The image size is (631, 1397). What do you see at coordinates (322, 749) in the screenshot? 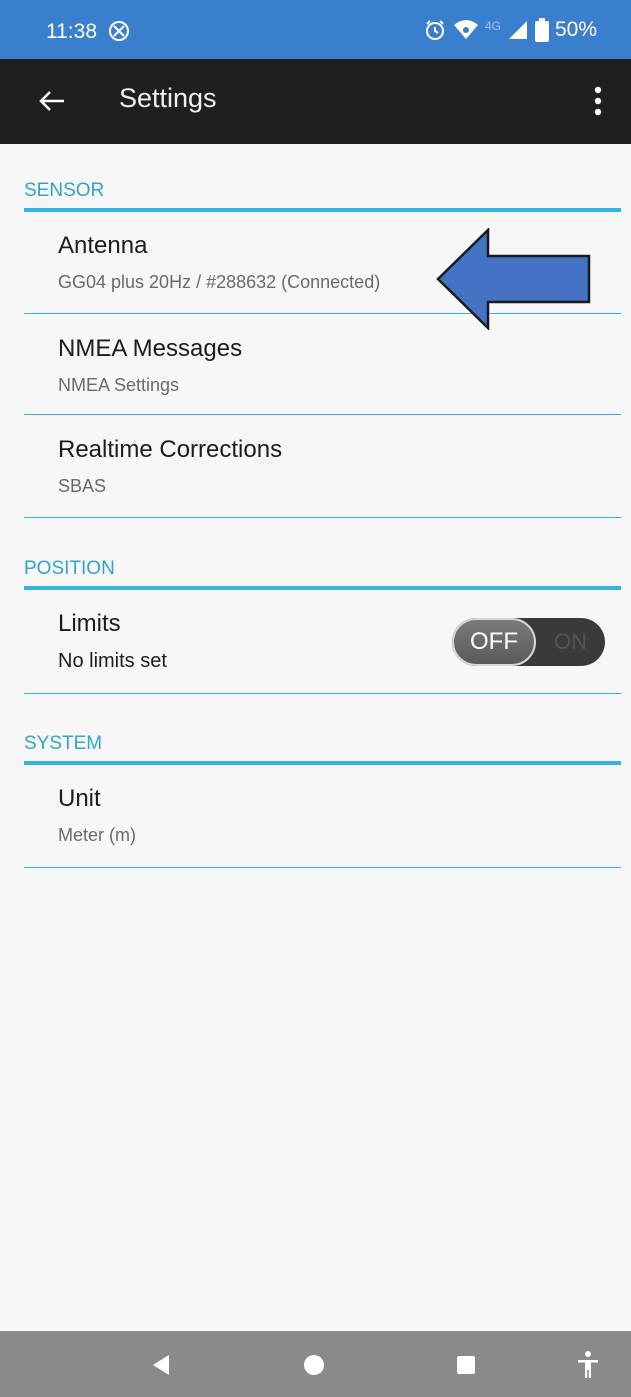
I see `section-header-system: SYSTEM` at bounding box center [322, 749].